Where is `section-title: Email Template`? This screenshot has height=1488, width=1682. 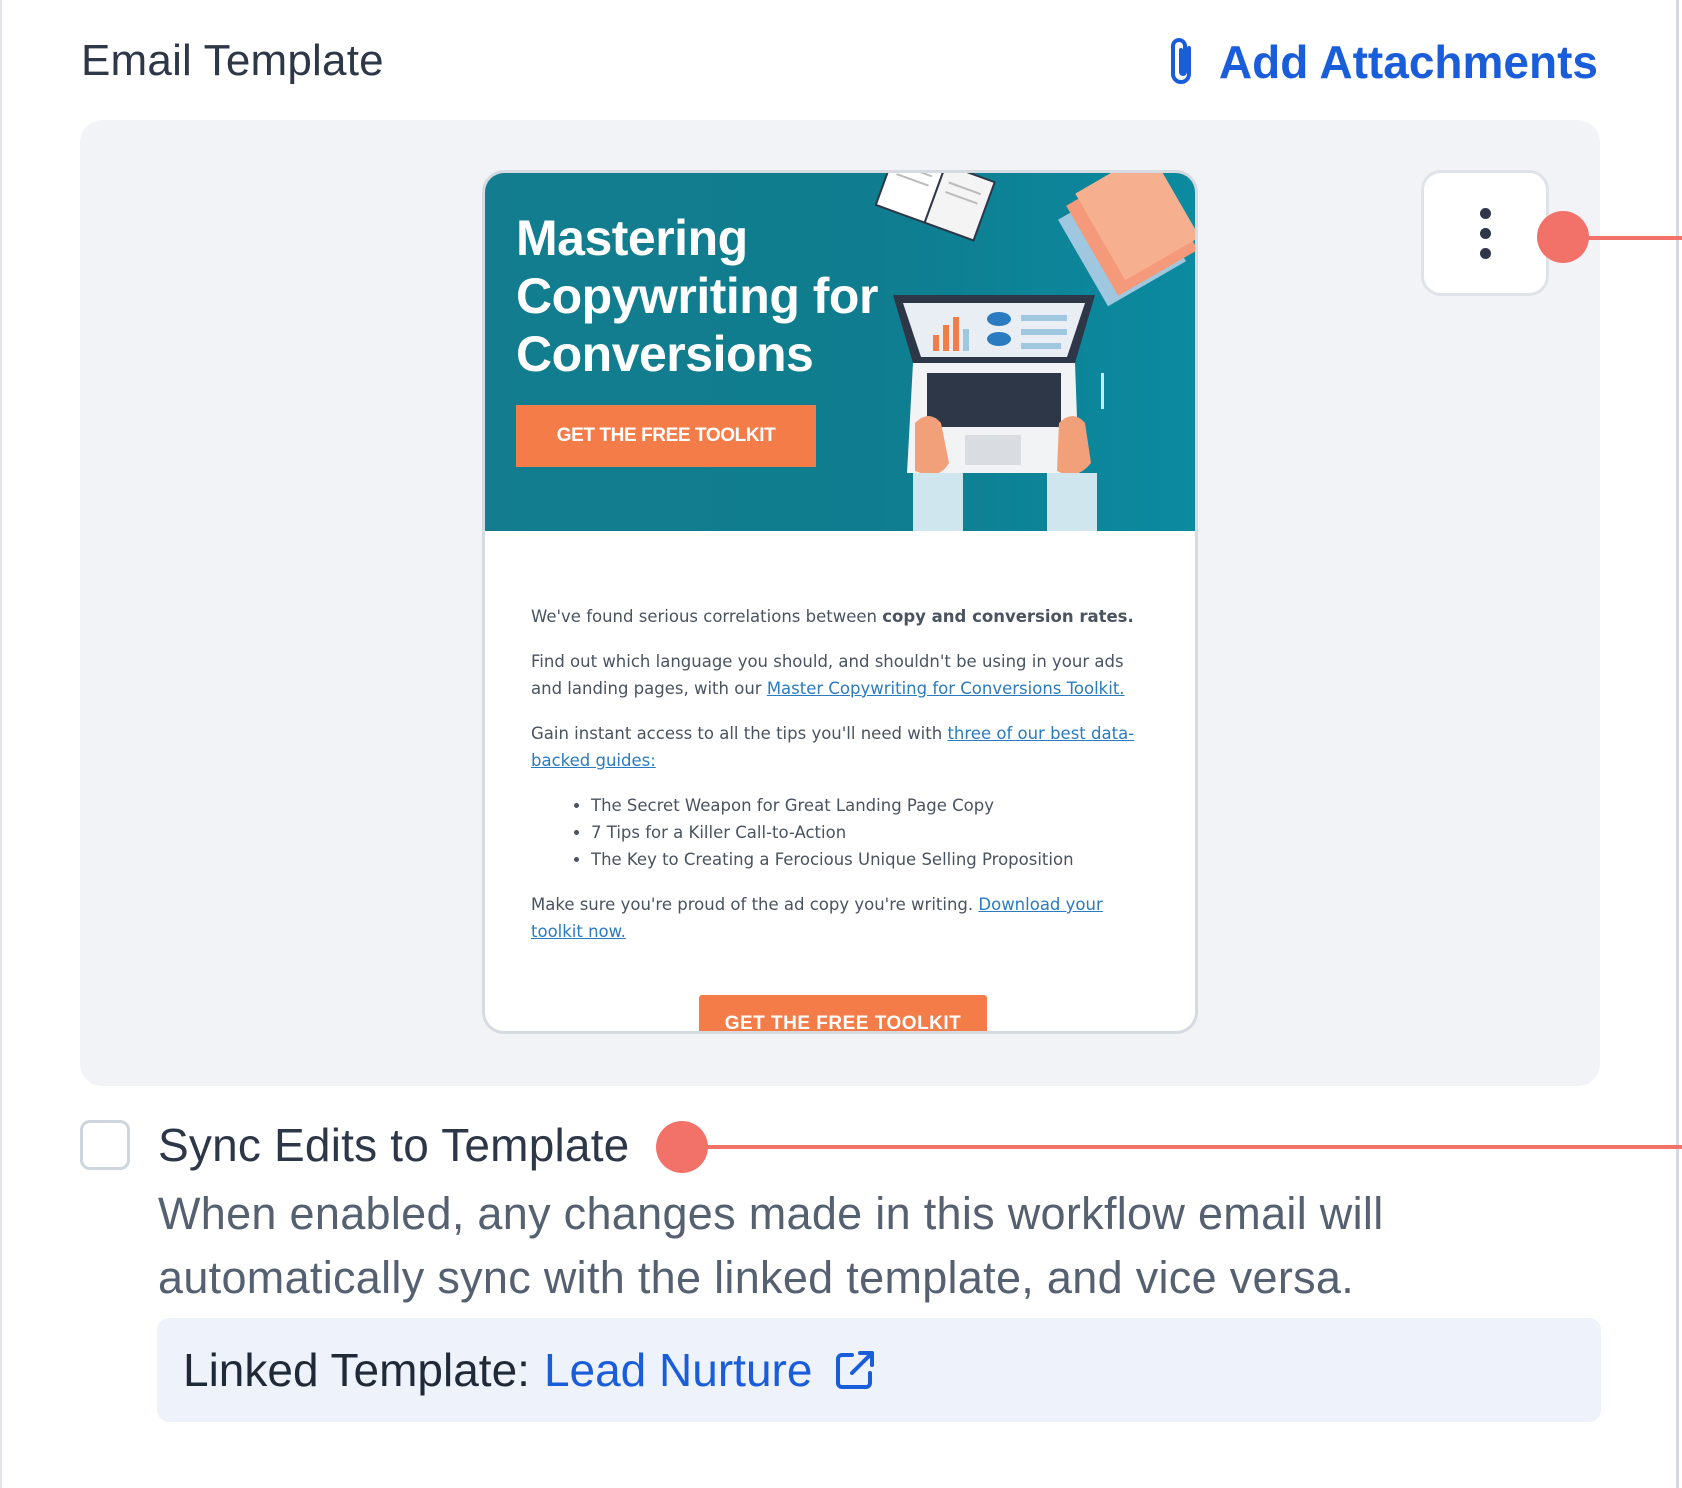 section-title: Email Template is located at coordinates (232, 60).